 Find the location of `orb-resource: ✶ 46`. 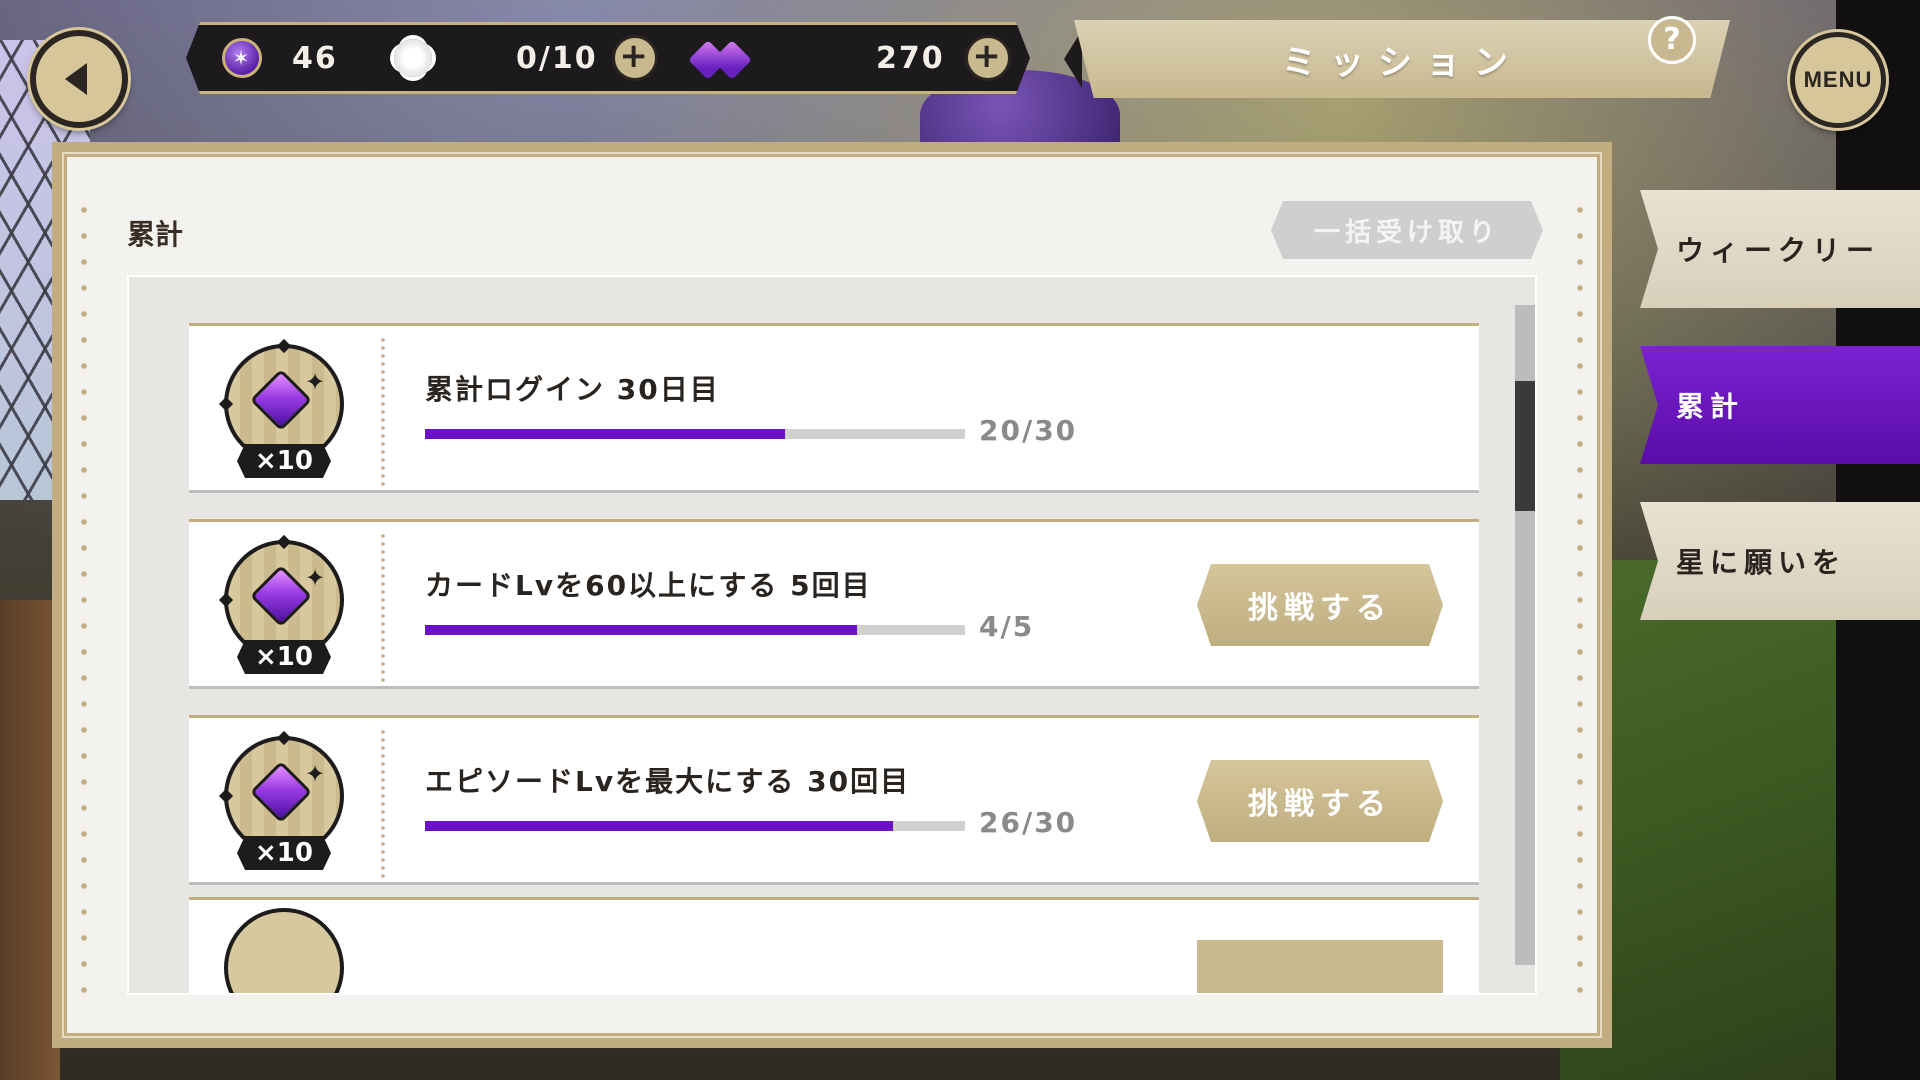

orb-resource: ✶ 46 is located at coordinates (280, 58).